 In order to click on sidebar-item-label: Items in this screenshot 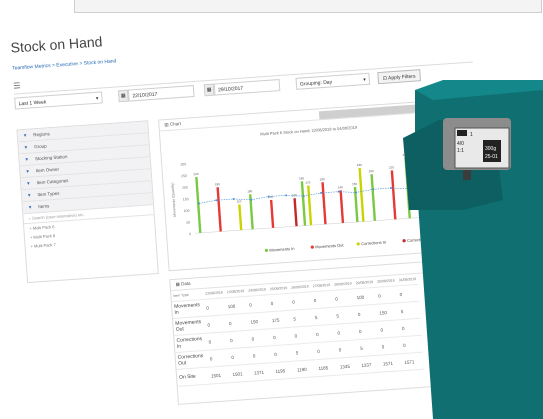, I will do `click(44, 206)`.